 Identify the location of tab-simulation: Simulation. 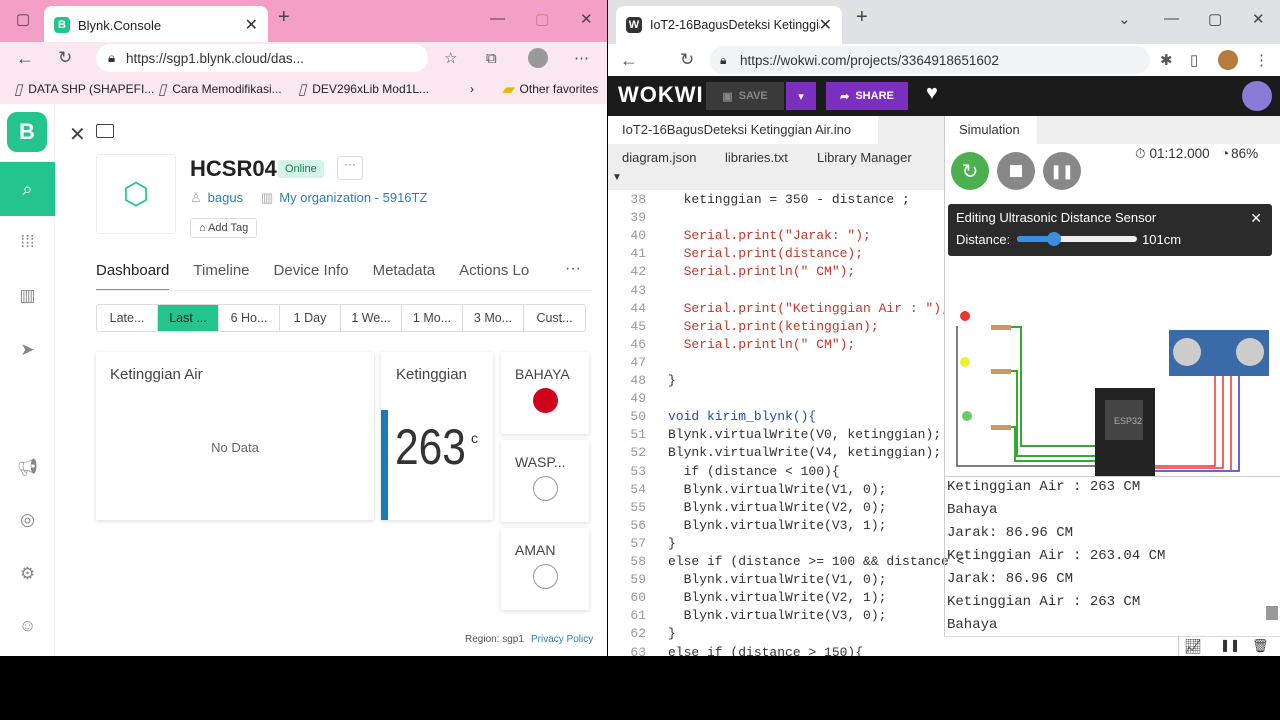
(991, 130).